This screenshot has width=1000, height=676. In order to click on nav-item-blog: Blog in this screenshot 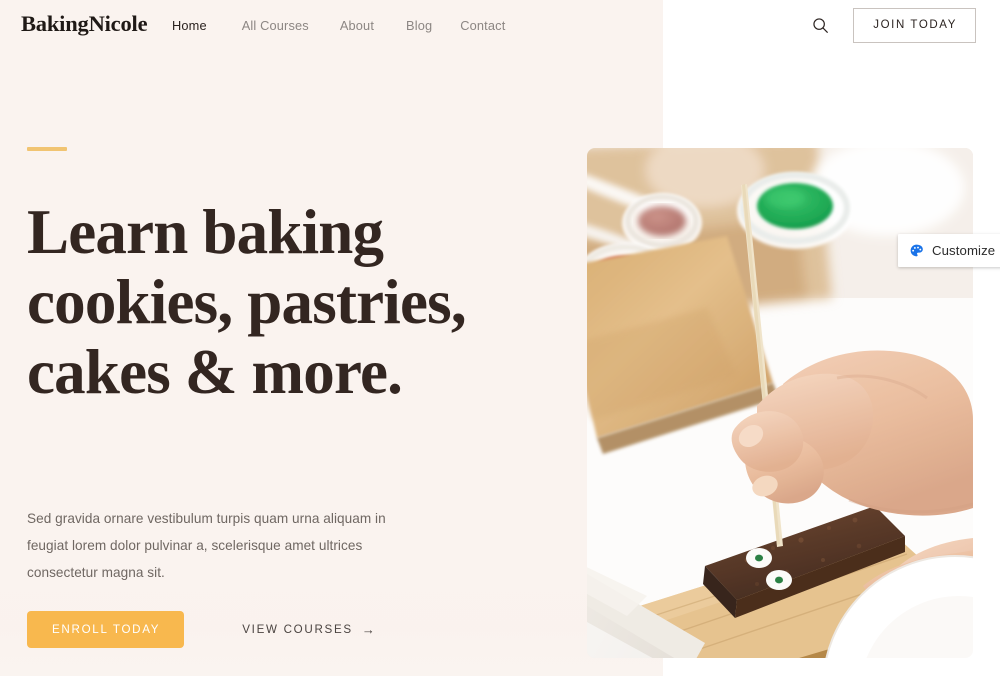, I will do `click(419, 25)`.